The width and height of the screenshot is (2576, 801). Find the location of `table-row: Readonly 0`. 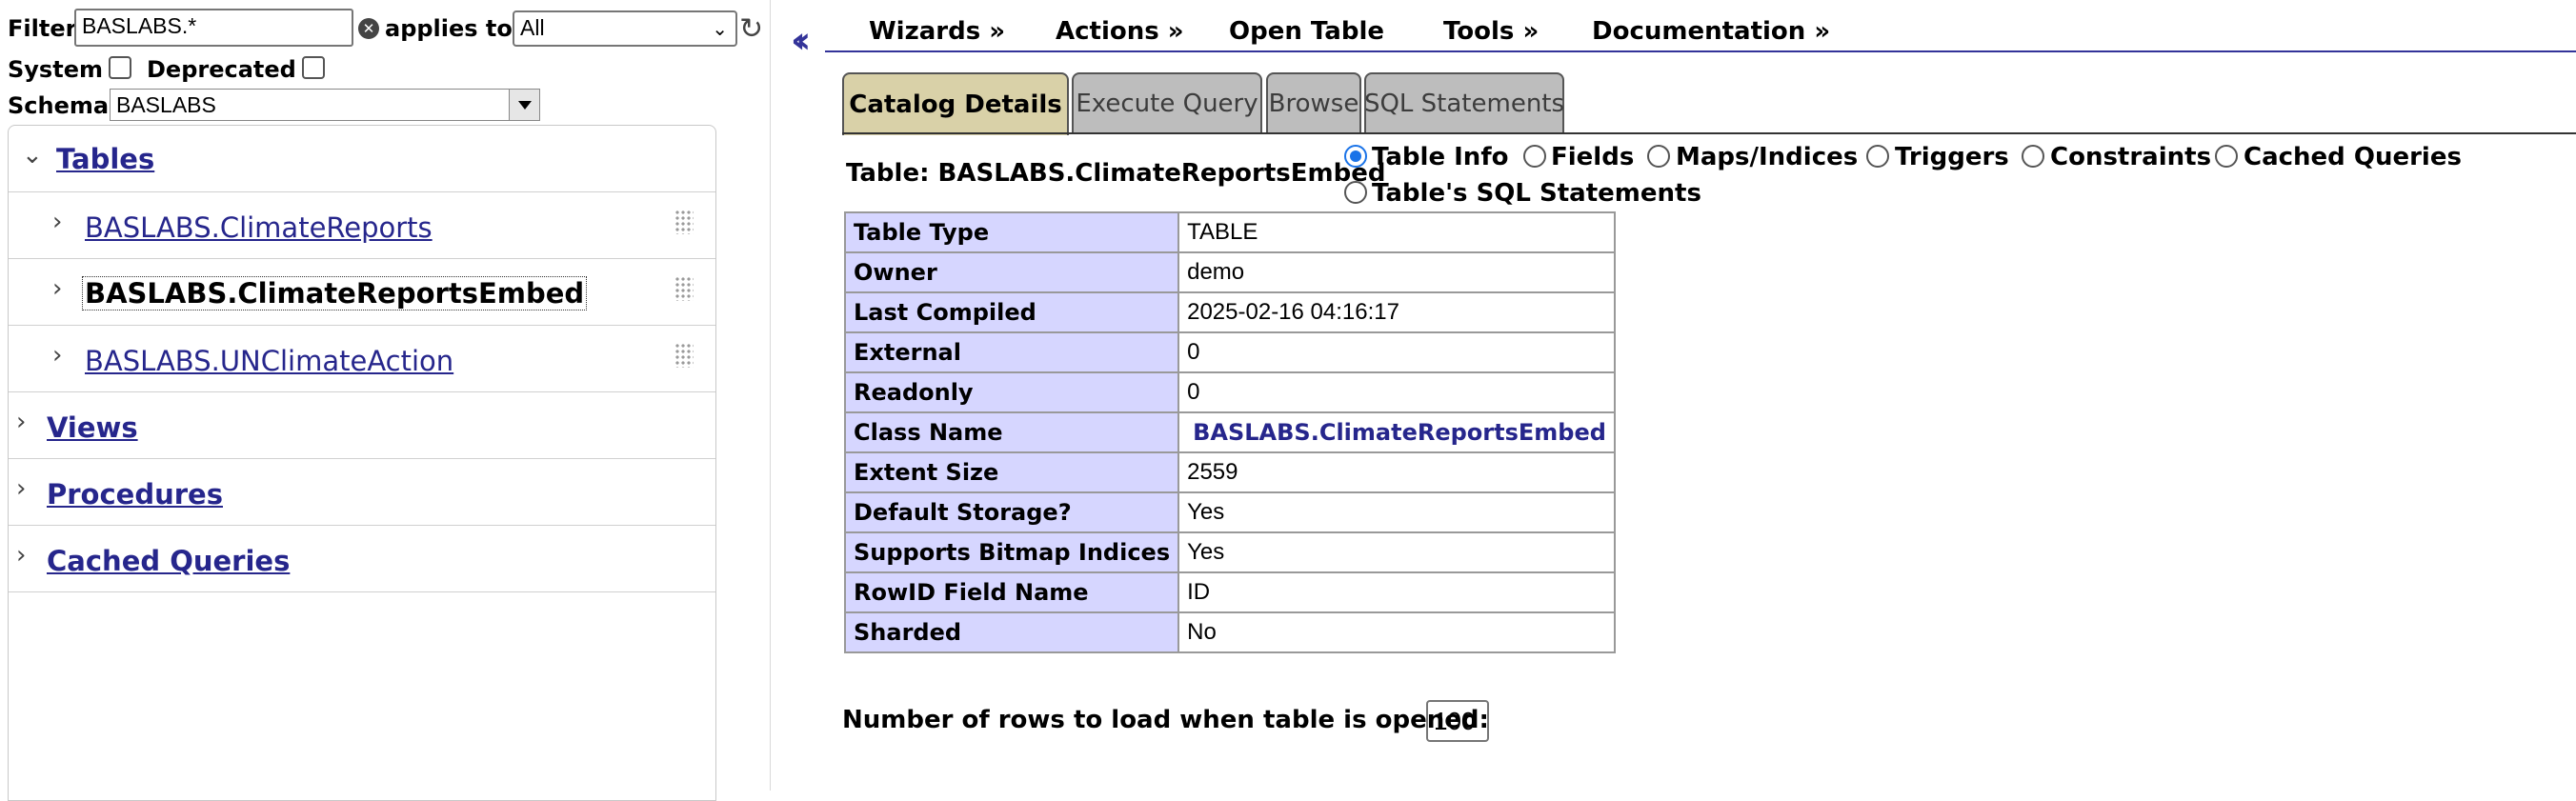

table-row: Readonly 0 is located at coordinates (1229, 392).